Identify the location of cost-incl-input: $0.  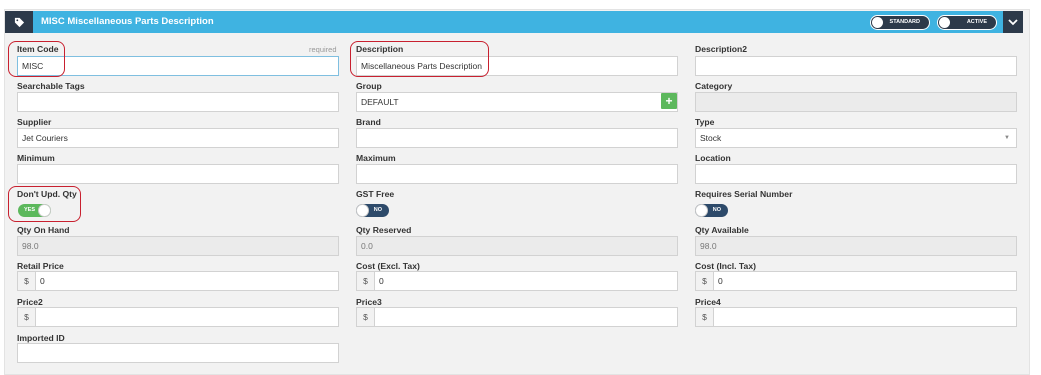
(856, 281).